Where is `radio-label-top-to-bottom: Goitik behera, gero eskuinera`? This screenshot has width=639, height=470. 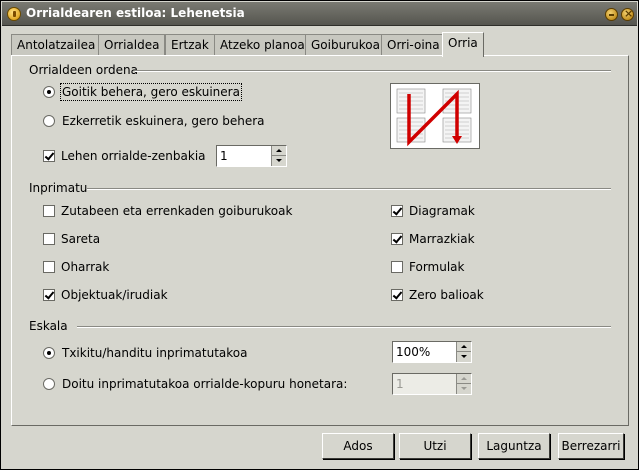
radio-label-top-to-bottom: Goitik behera, gero eskuinera is located at coordinates (151, 92).